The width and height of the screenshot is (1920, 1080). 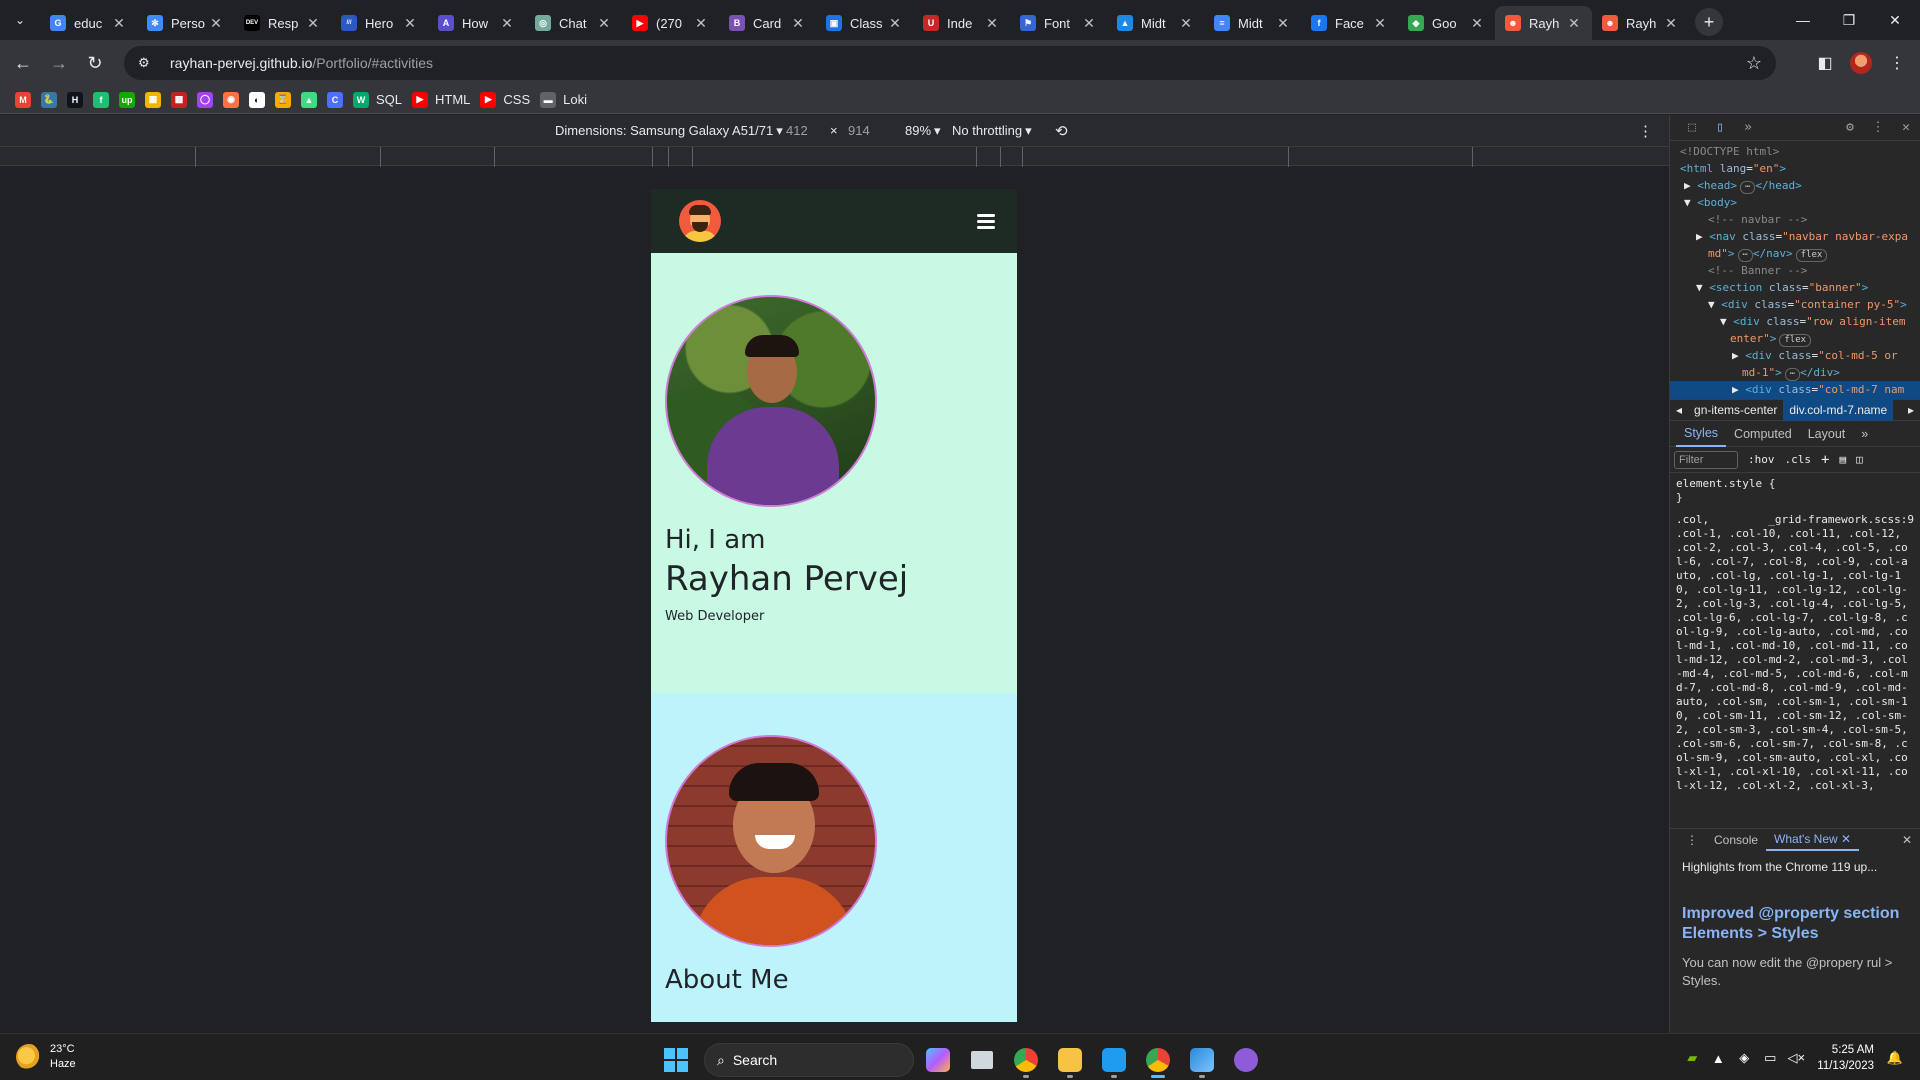 I want to click on dom-node: <!-- navbar -->, so click(x=1795, y=219).